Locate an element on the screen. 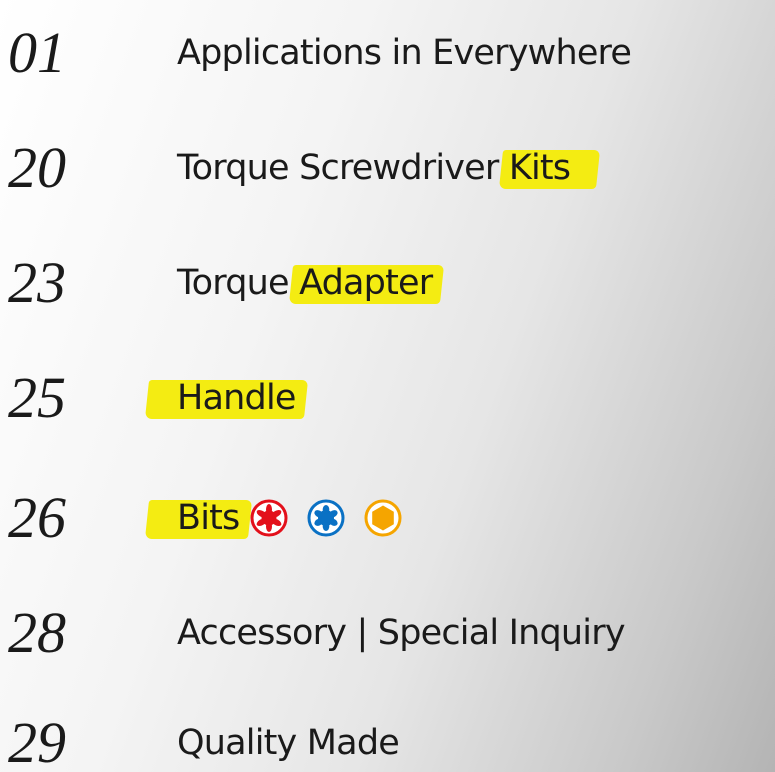 This screenshot has height=772, width=775. page-number: 25 is located at coordinates (37, 397).